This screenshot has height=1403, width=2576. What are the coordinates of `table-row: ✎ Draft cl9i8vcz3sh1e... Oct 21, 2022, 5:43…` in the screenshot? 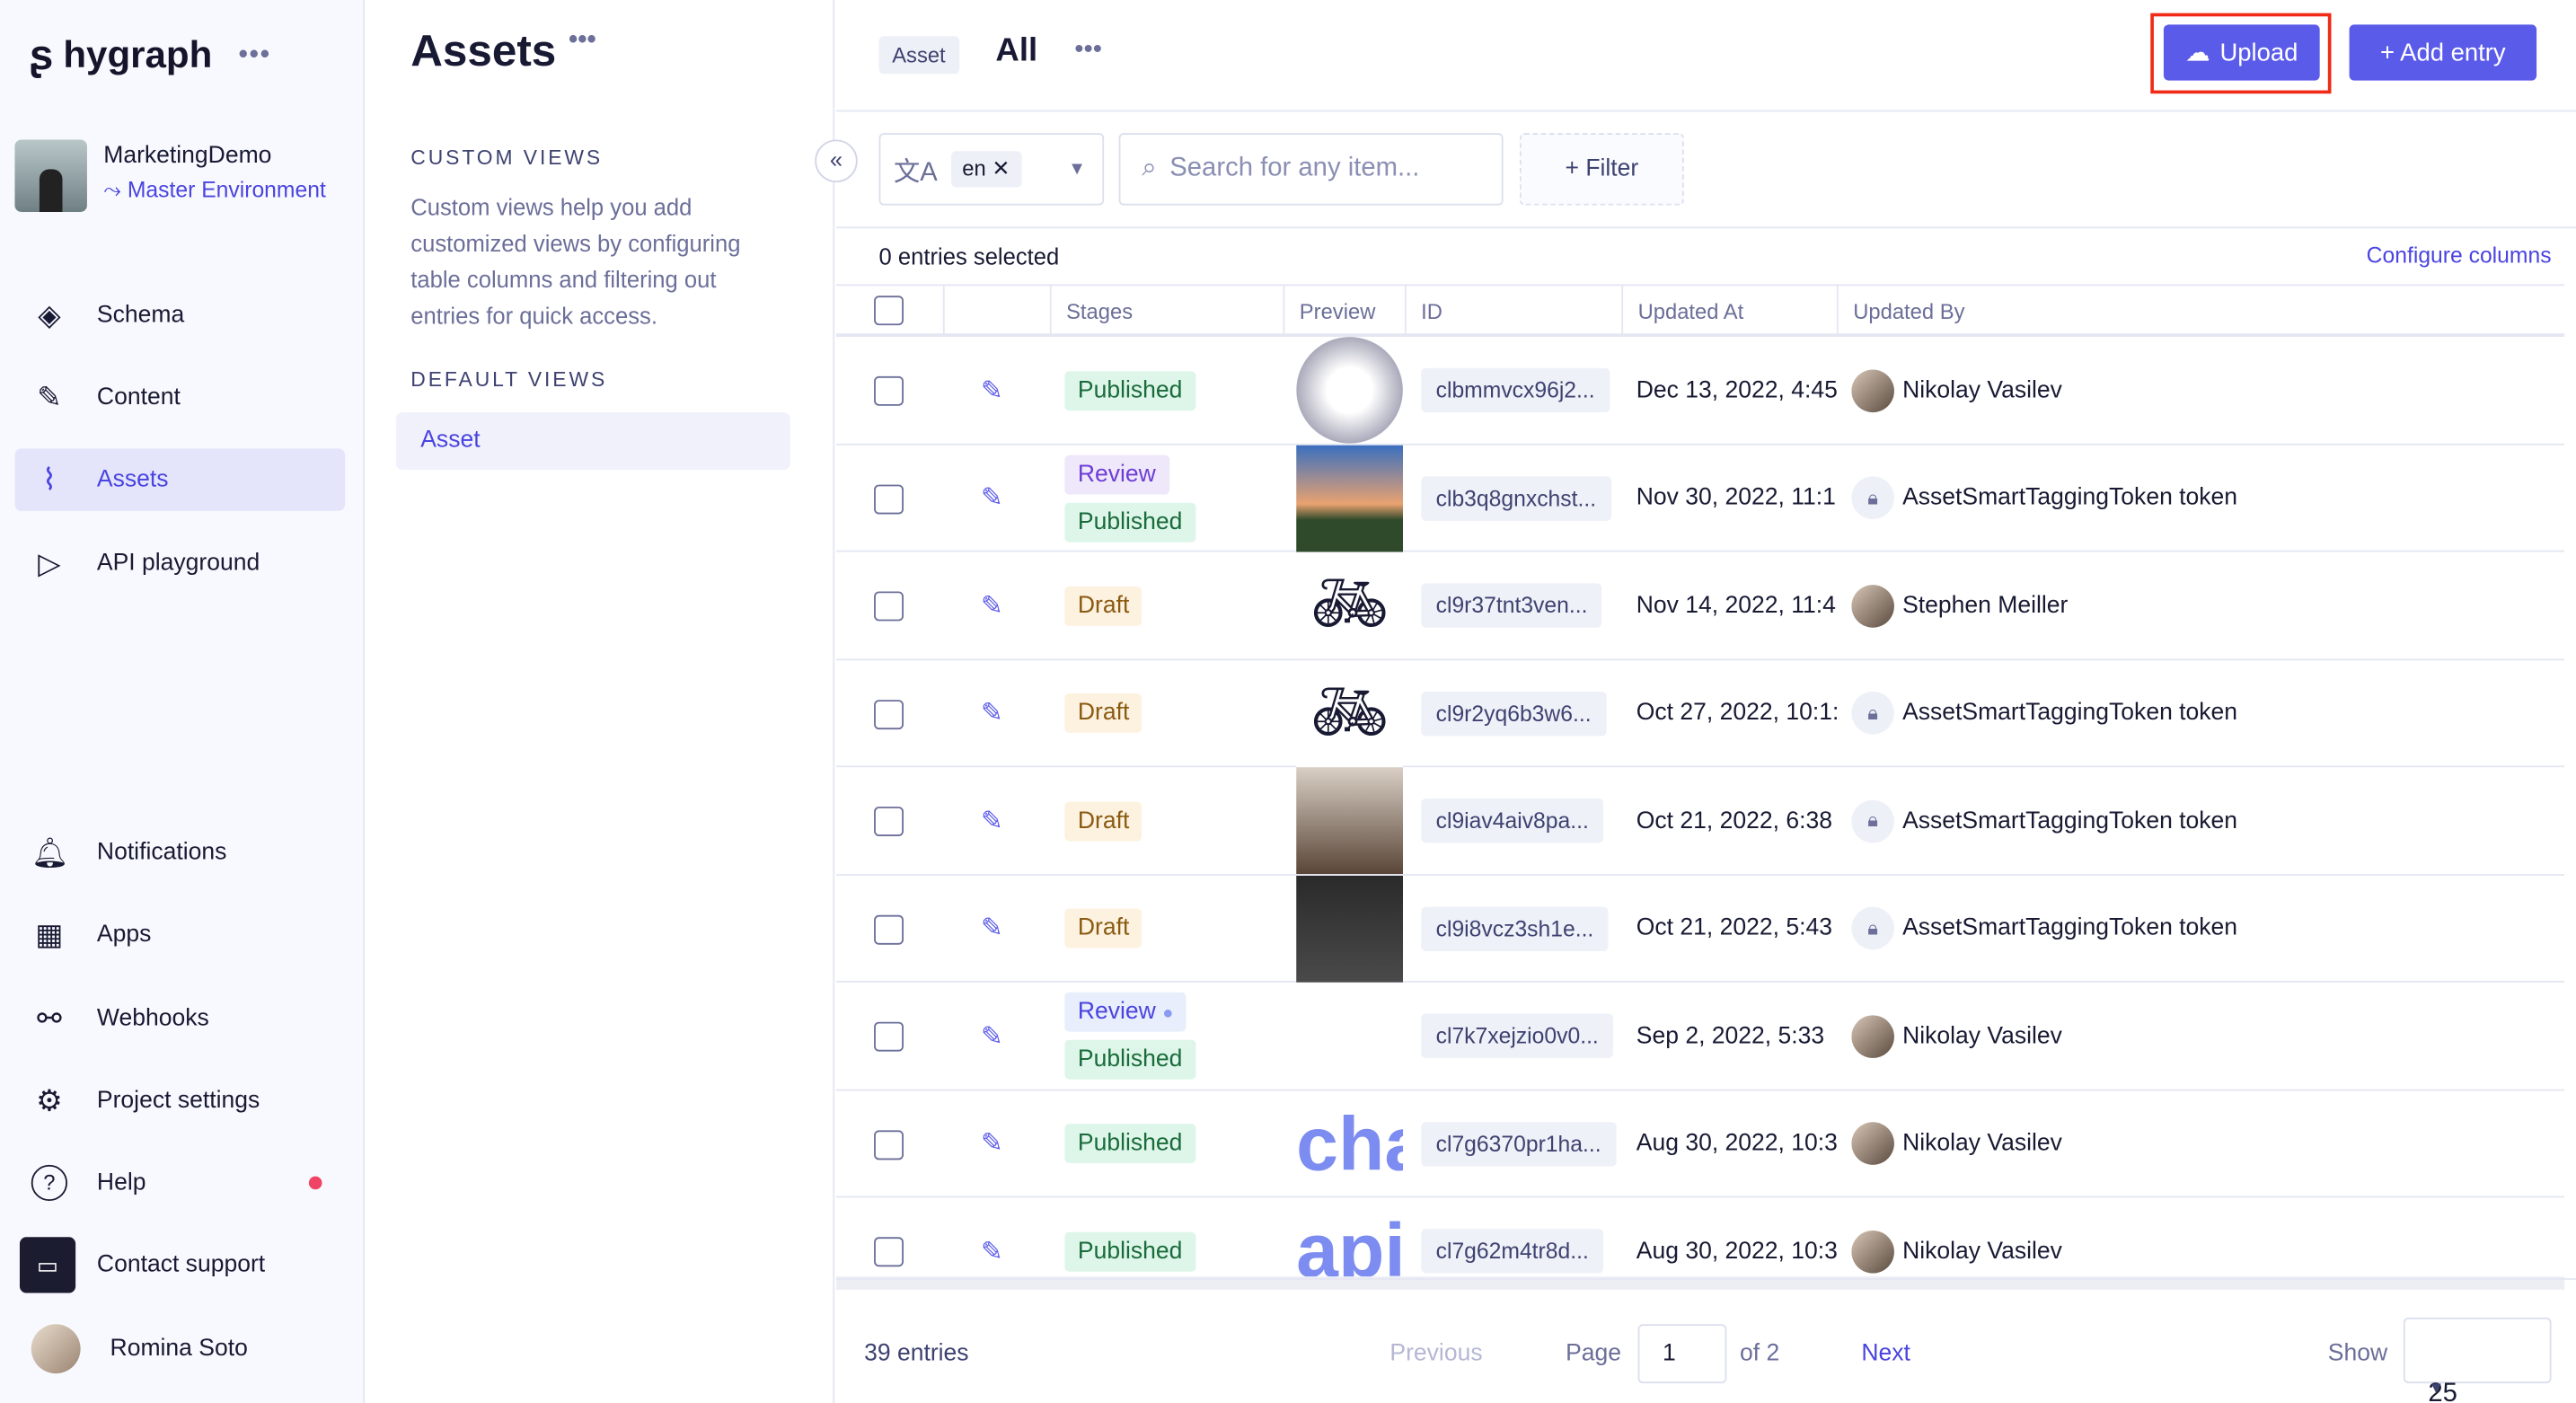 It's located at (1700, 929).